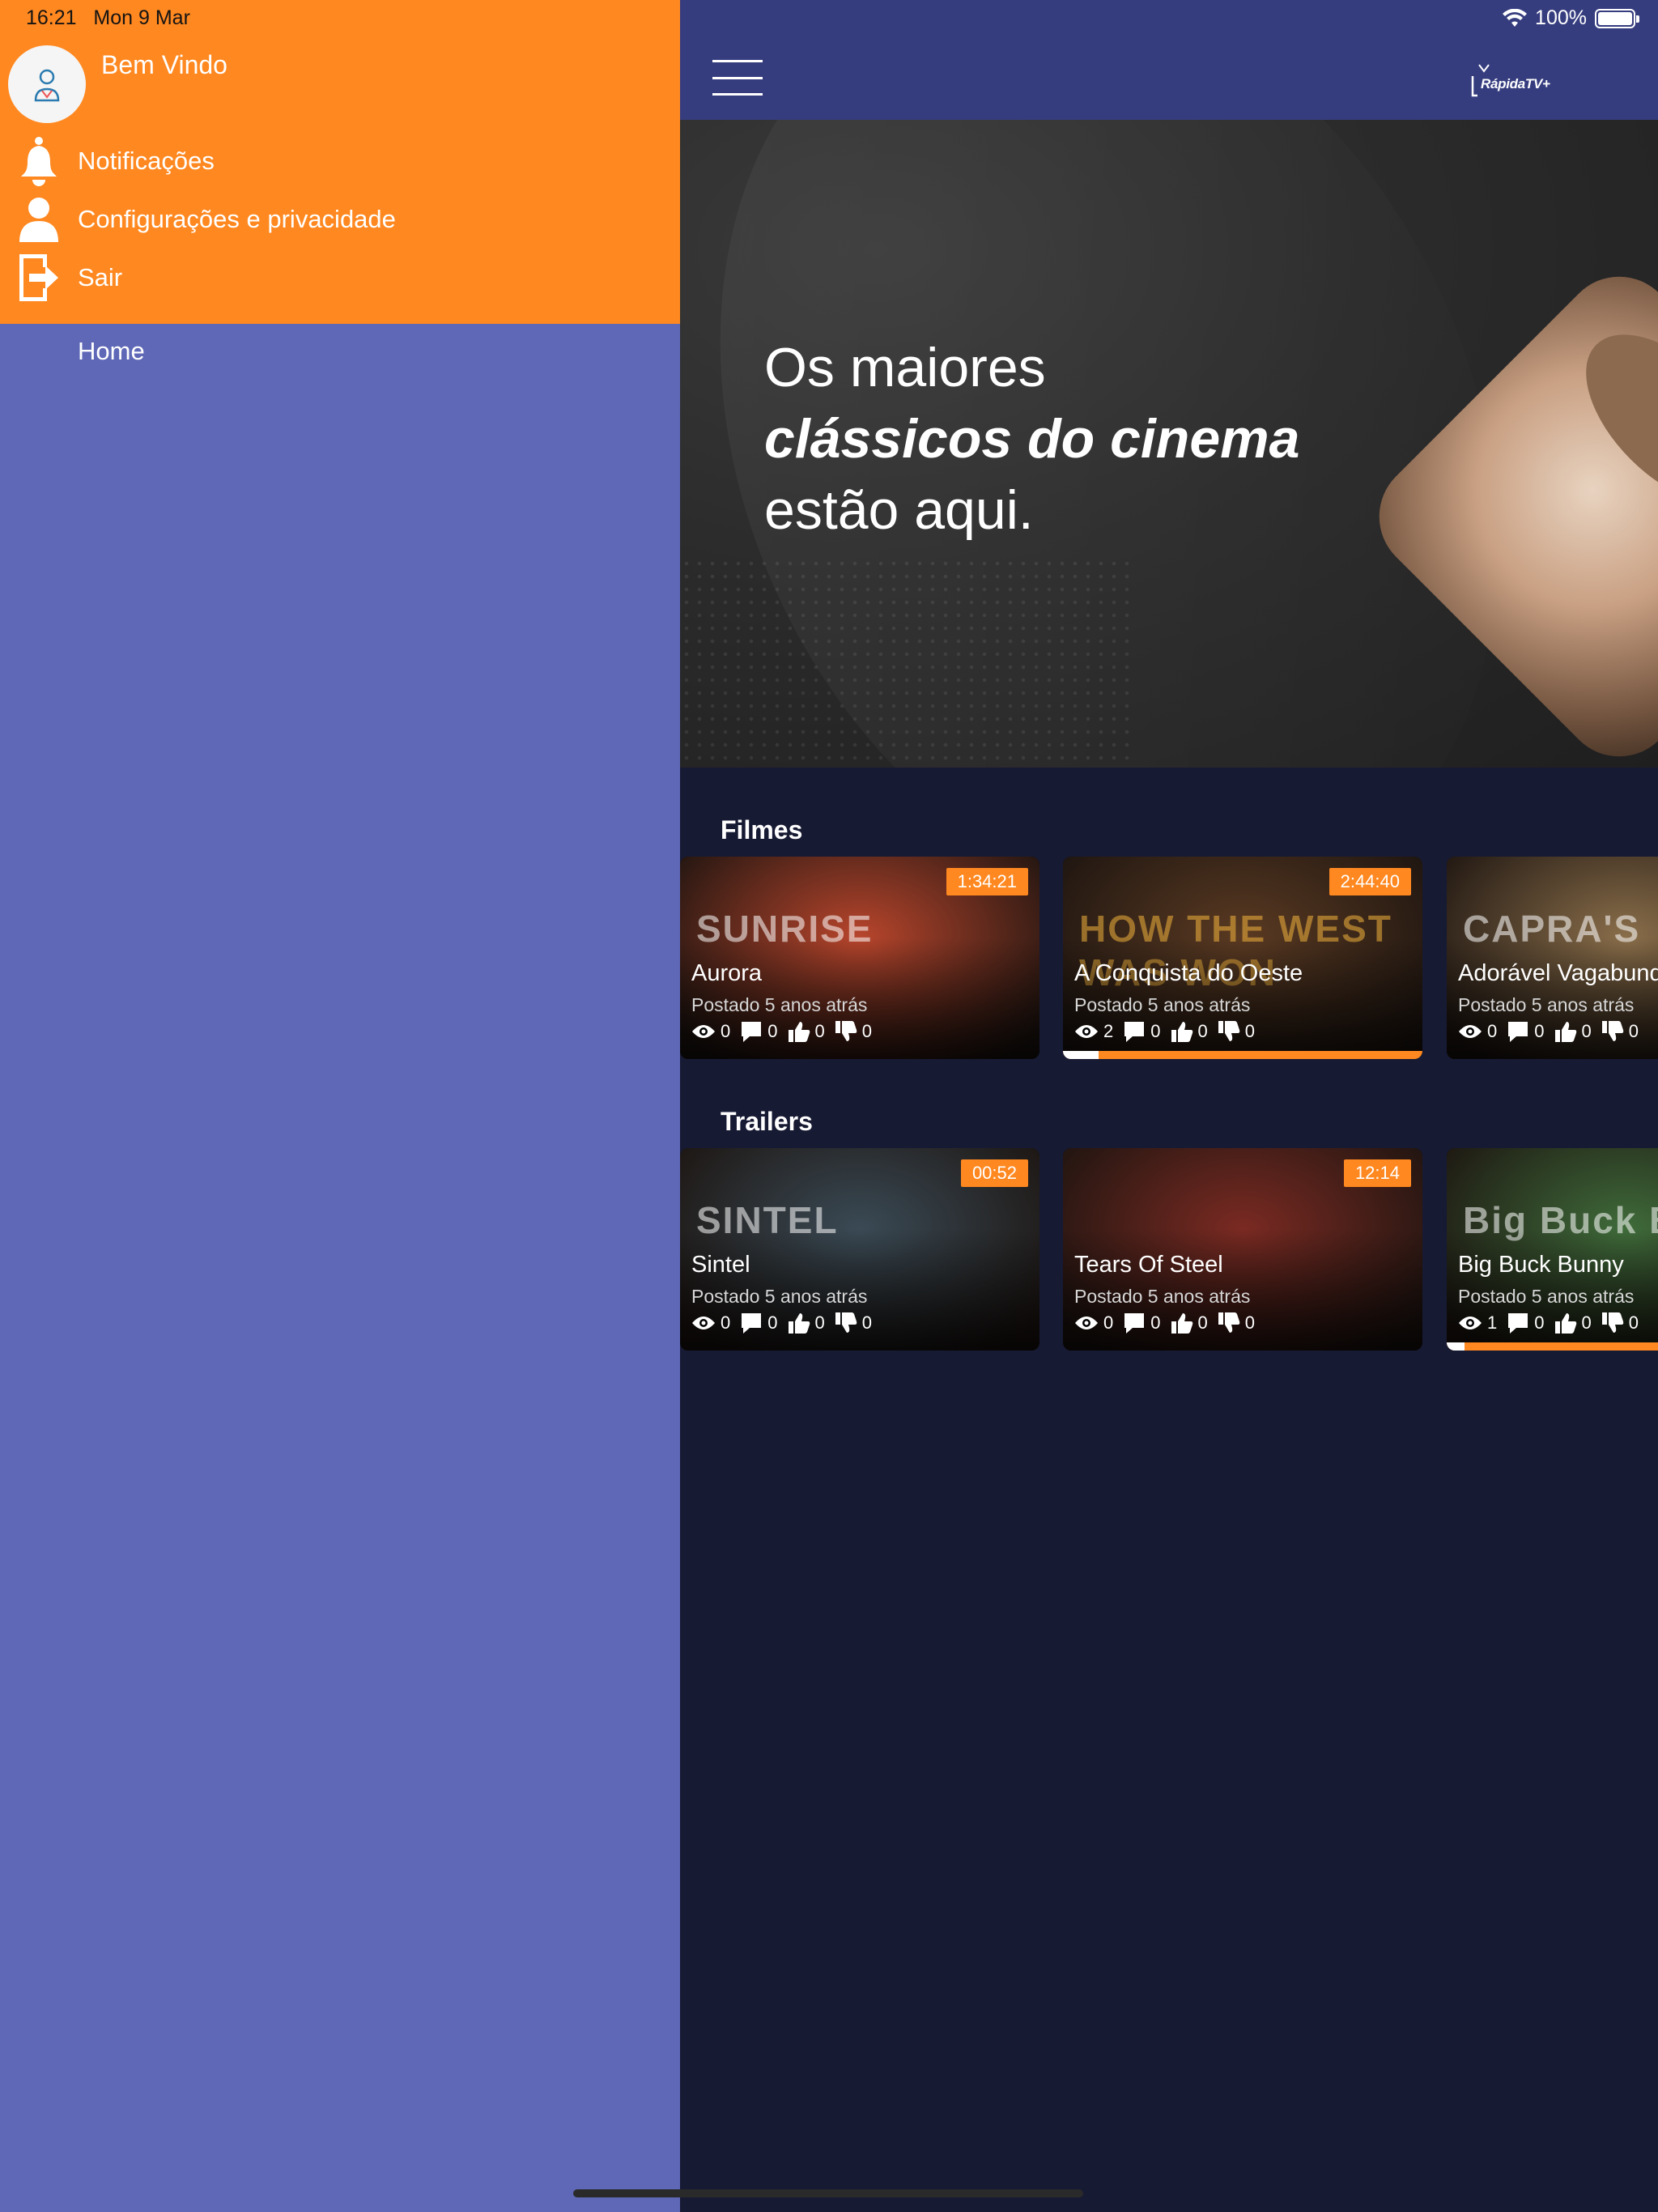 The image size is (1658, 2212). Describe the element at coordinates (39, 161) in the screenshot. I see `bell-icon` at that location.